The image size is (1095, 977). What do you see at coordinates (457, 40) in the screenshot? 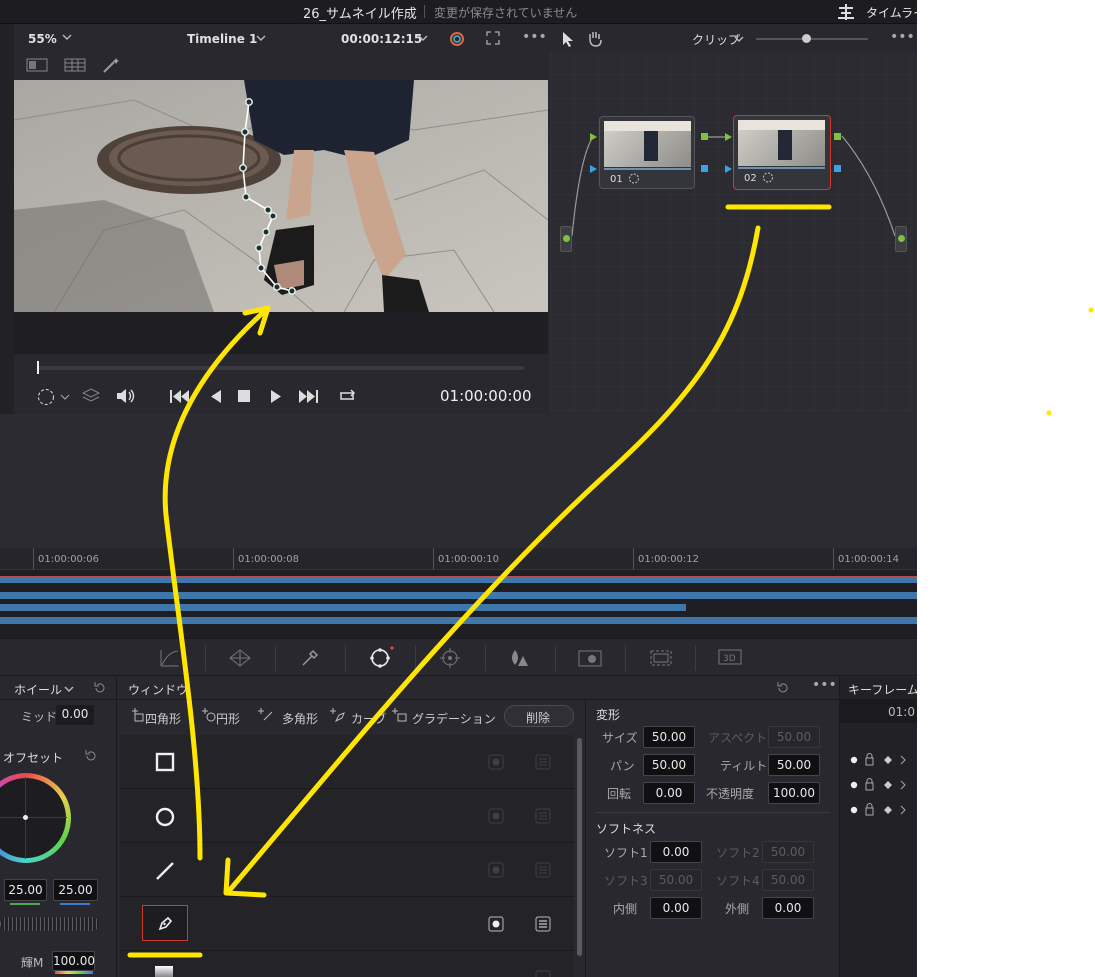
I see `color-wheel-icon` at bounding box center [457, 40].